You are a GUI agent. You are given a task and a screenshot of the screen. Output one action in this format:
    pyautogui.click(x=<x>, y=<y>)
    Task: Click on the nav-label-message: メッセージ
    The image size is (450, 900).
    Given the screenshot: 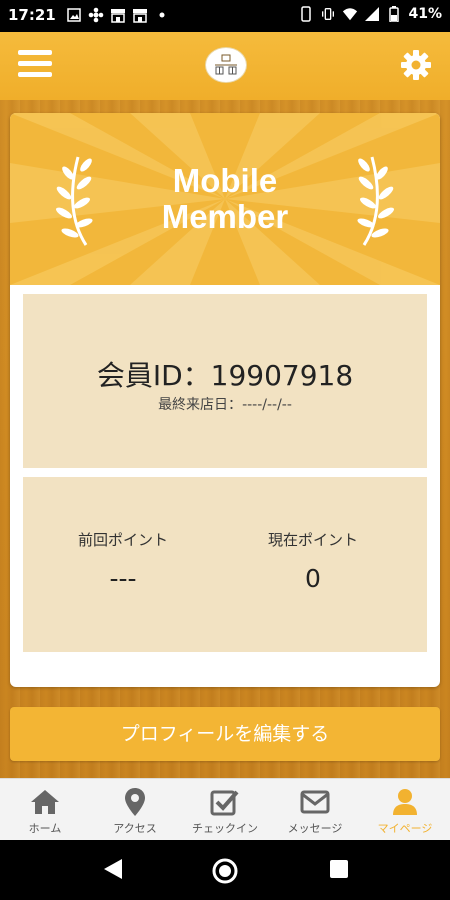 What is the action you would take?
    pyautogui.click(x=315, y=828)
    